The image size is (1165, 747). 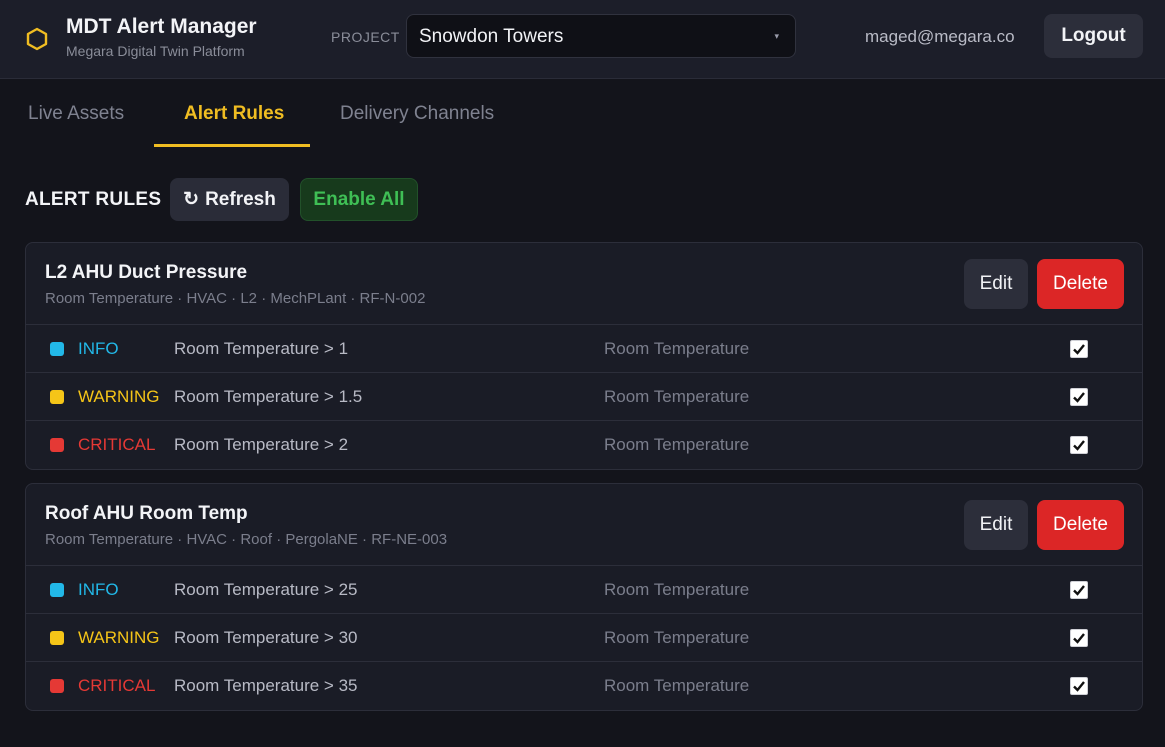 What do you see at coordinates (155, 51) in the screenshot?
I see `app-subtitle: Megara Digital Twin Platform` at bounding box center [155, 51].